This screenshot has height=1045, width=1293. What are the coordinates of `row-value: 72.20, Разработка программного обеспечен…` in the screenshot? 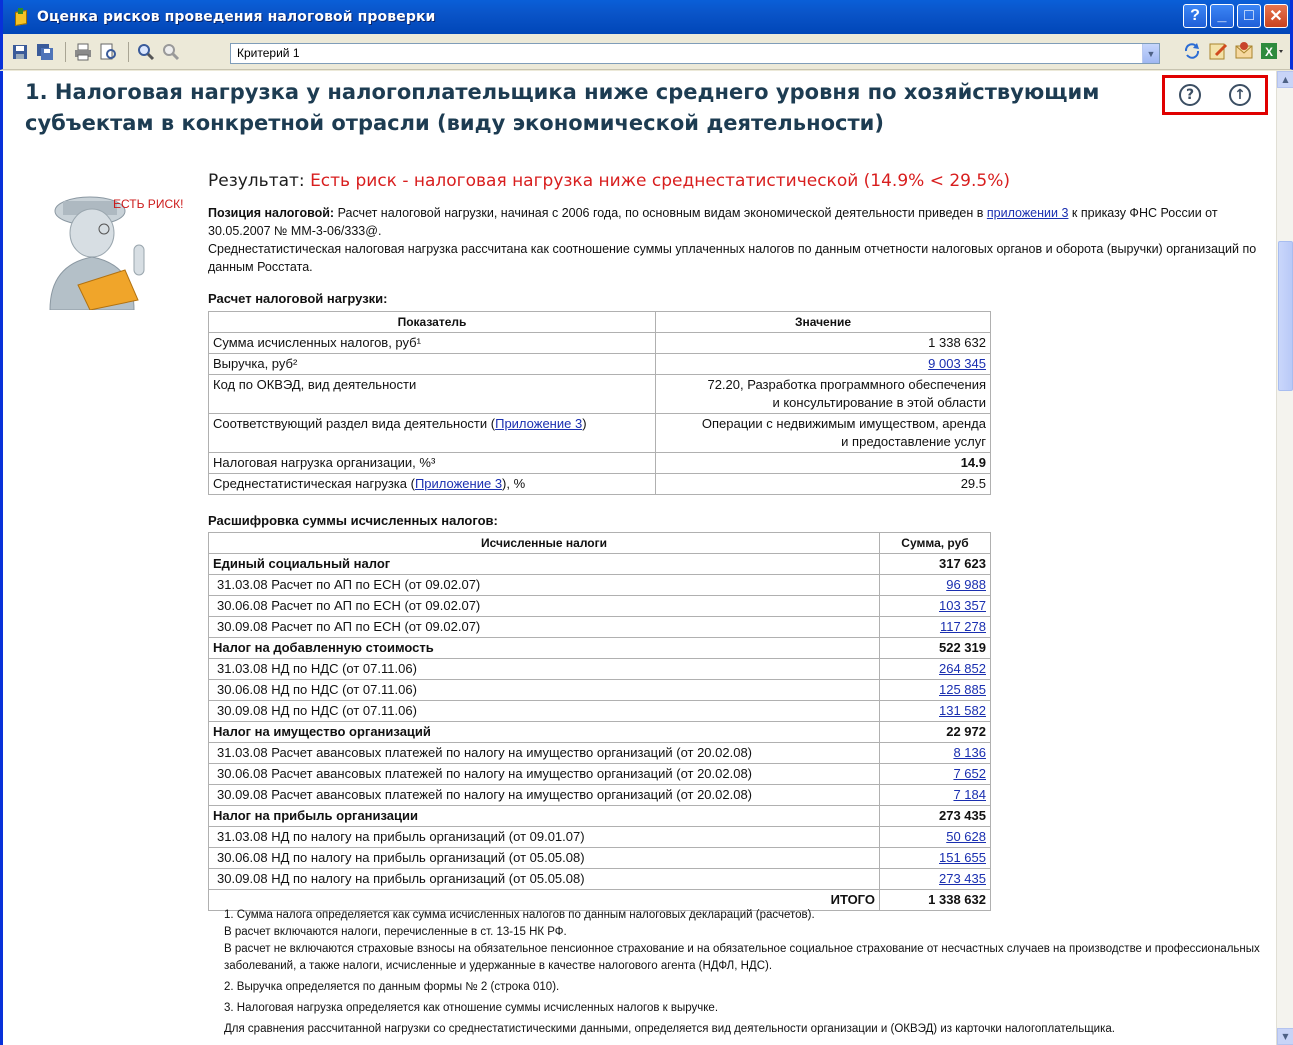 It's located at (823, 394).